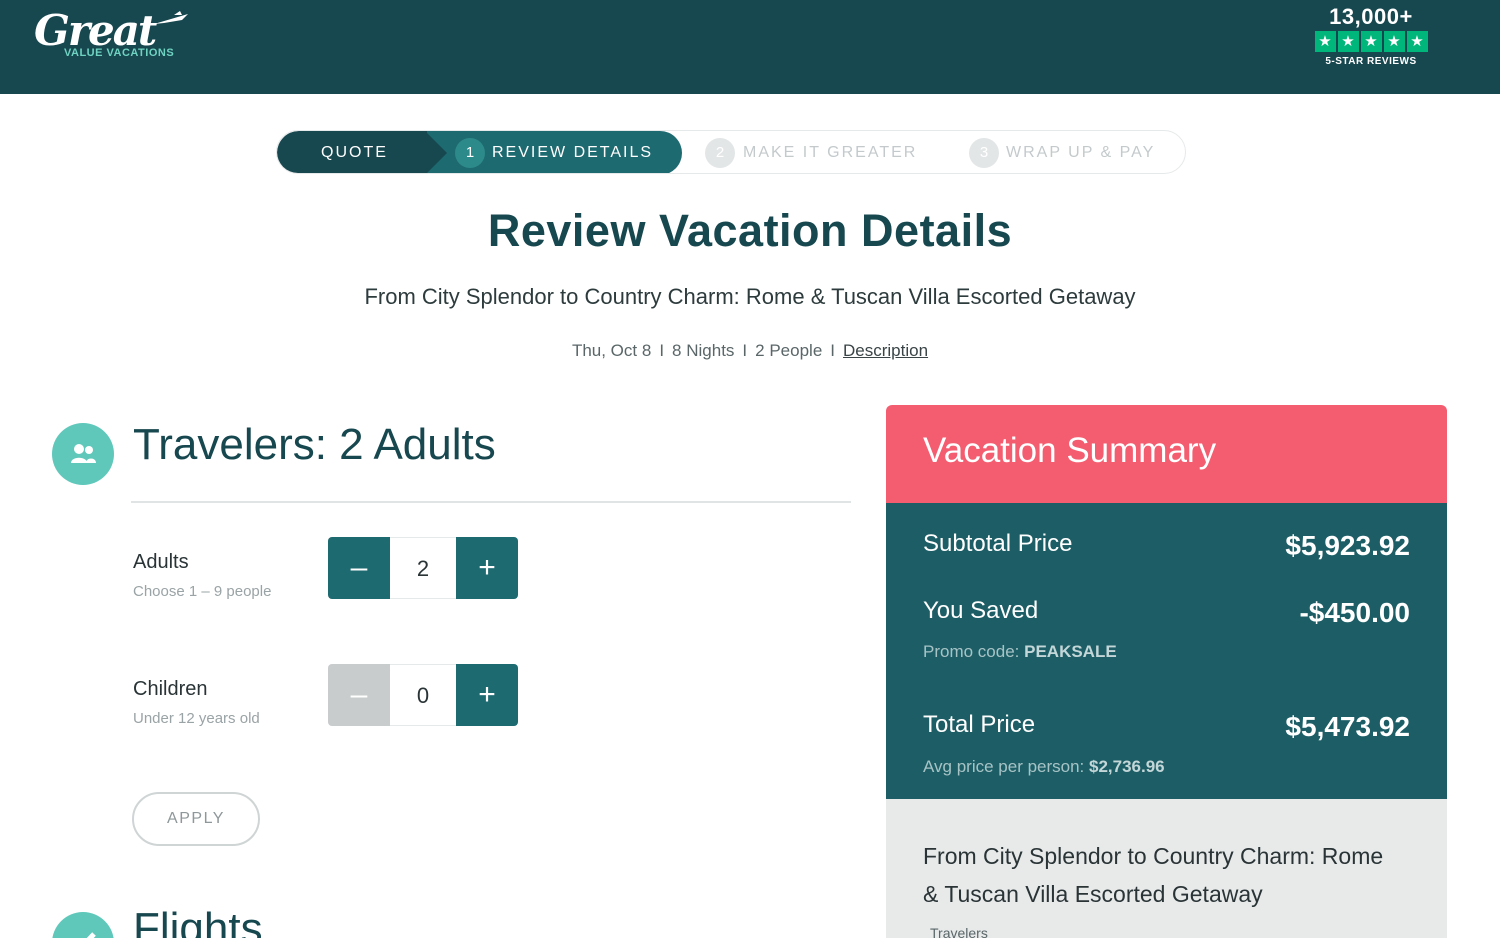  What do you see at coordinates (1354, 612) in the screenshot?
I see `saved-value: -$450.00` at bounding box center [1354, 612].